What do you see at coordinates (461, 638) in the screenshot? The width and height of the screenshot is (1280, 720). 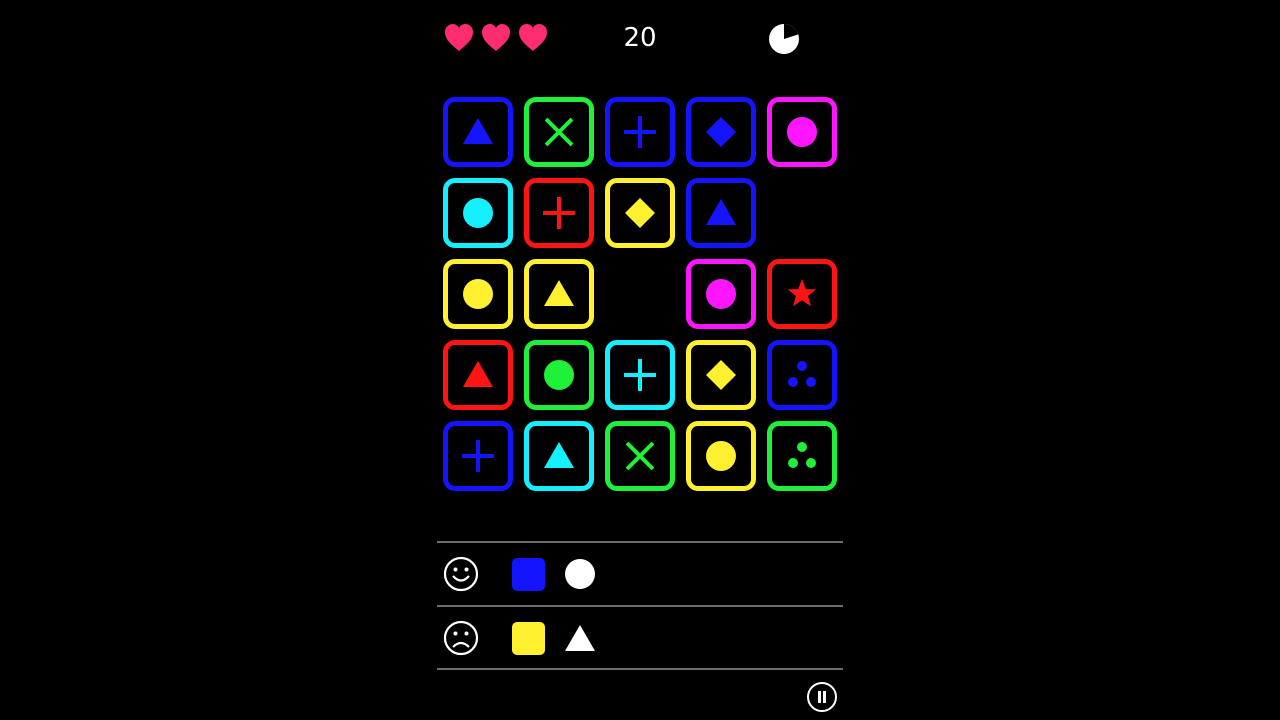 I see `frowny-icon` at bounding box center [461, 638].